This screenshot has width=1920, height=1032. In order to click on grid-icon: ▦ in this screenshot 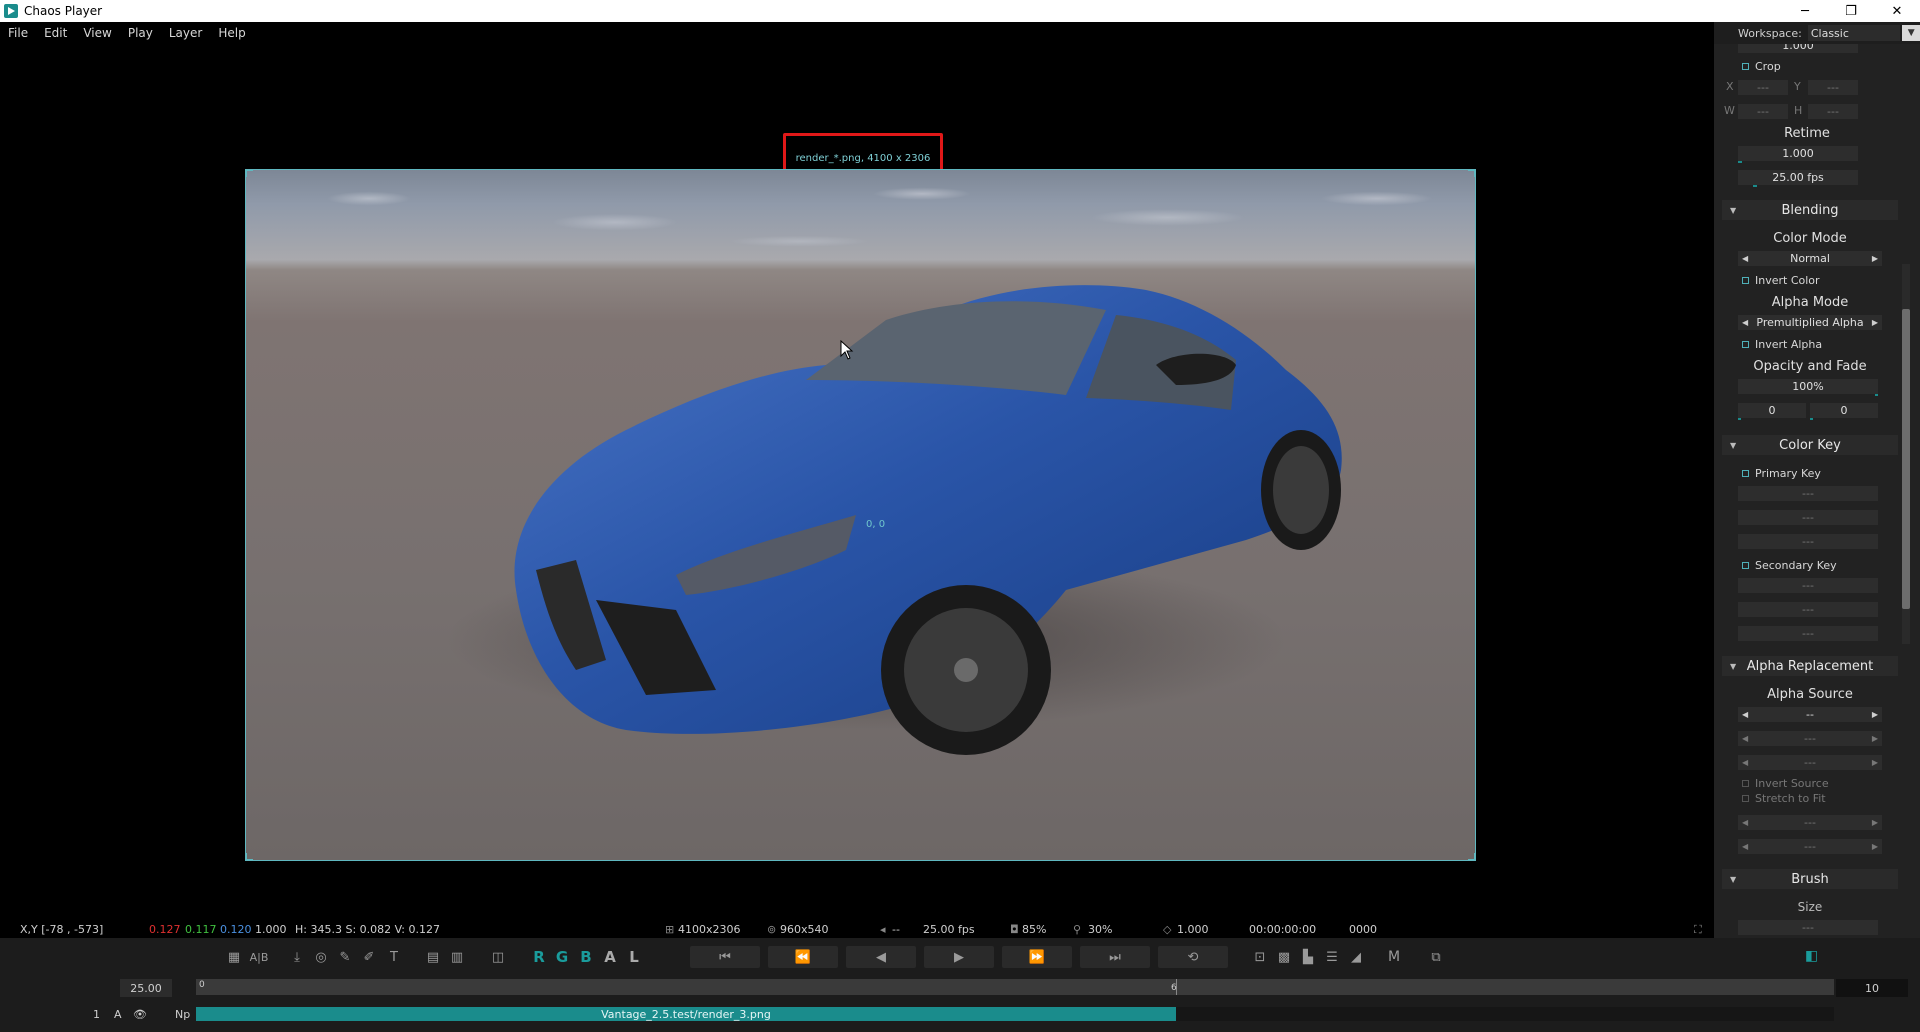, I will do `click(234, 957)`.